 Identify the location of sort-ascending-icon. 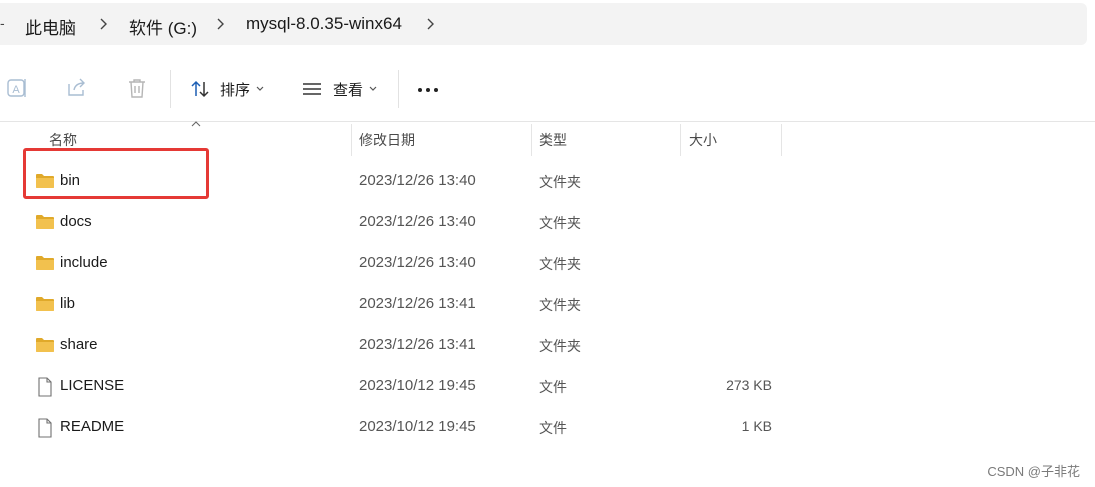
(196, 124).